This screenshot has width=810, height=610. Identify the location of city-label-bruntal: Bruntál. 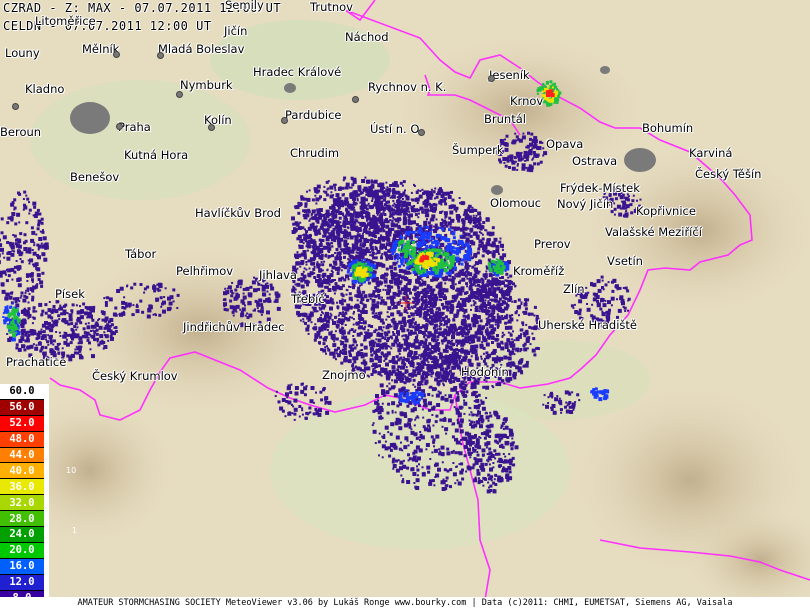
(505, 119).